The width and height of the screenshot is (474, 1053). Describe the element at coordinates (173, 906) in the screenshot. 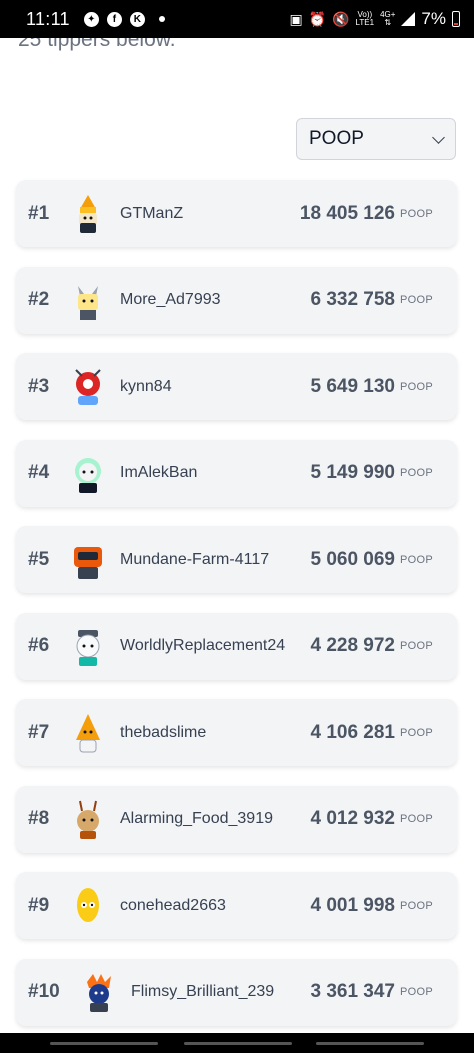

I see `username: conehead2663` at that location.